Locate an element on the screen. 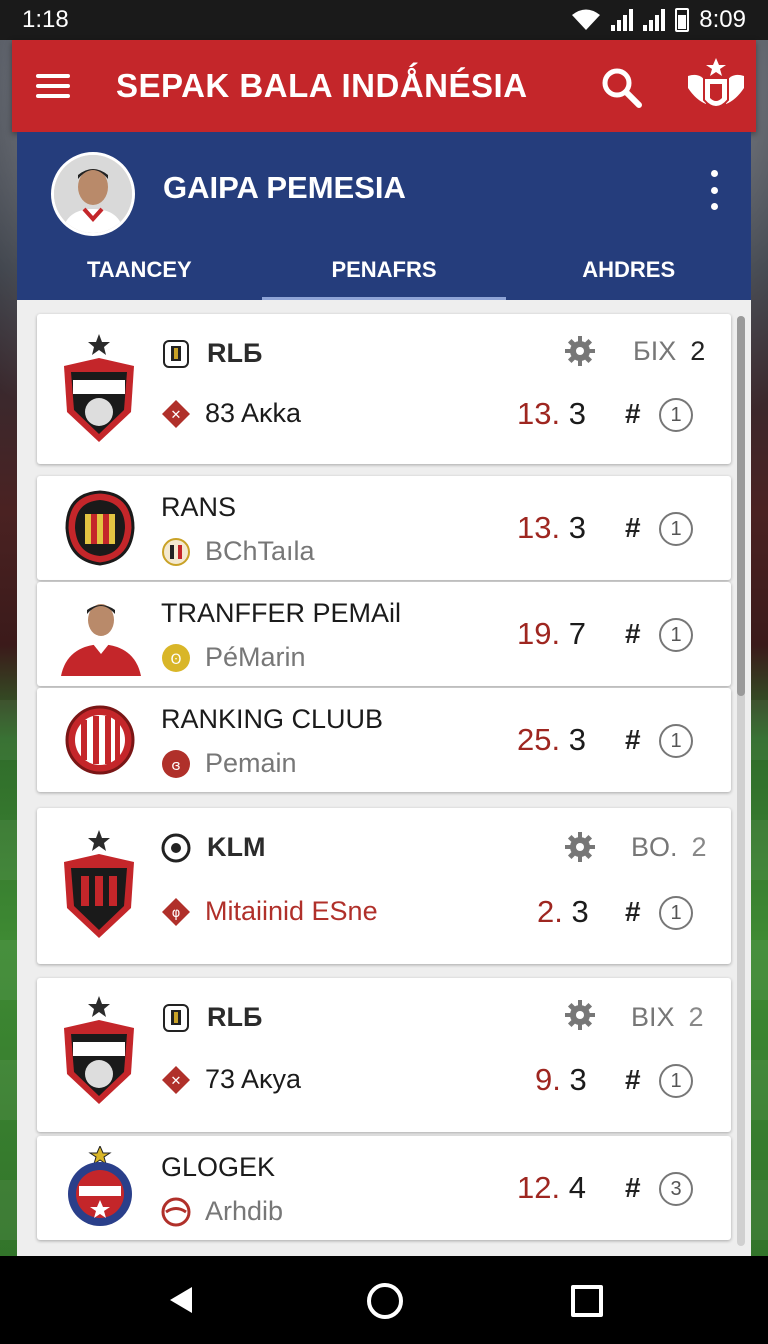  home-icon is located at coordinates (385, 1301).